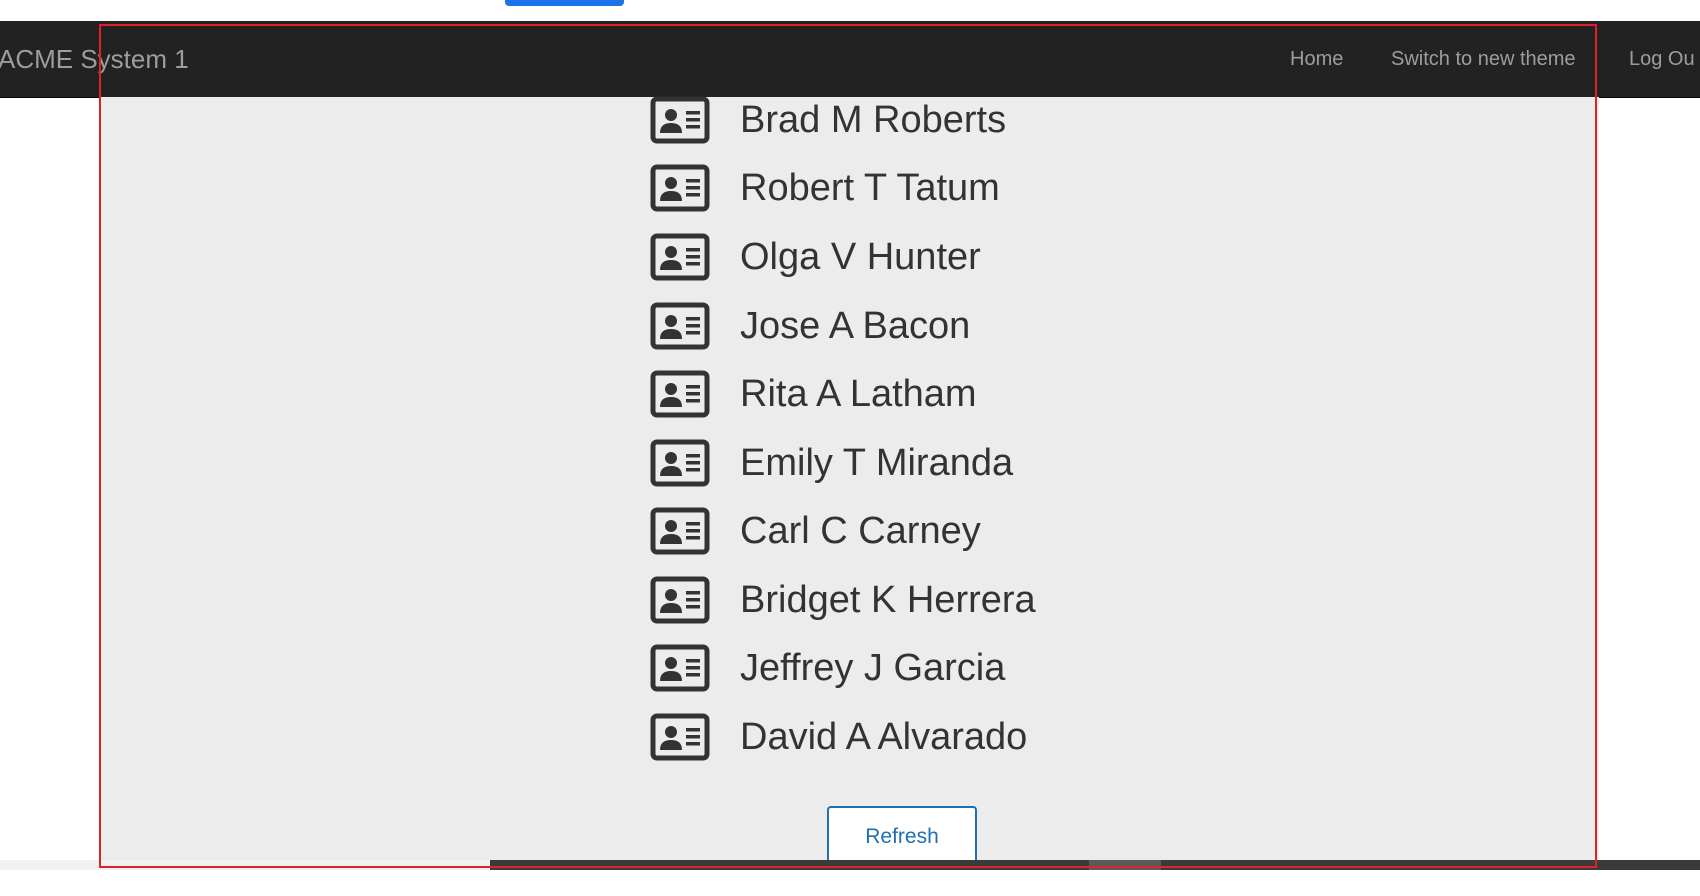  What do you see at coordinates (1125, 865) in the screenshot?
I see `horizontal-scrollbar-thumb-highlight` at bounding box center [1125, 865].